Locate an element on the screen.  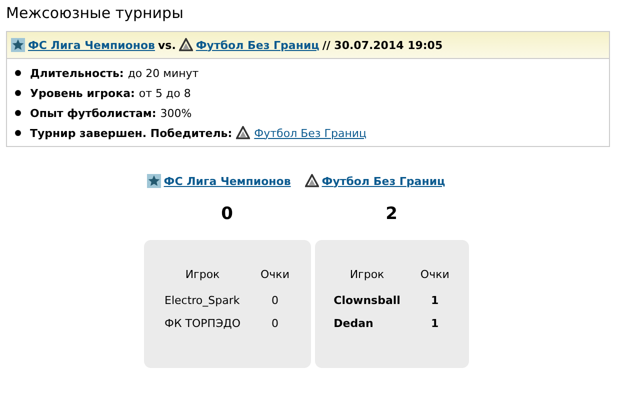
match-datetime: // 30.07.2014 19:05 is located at coordinates (382, 45).